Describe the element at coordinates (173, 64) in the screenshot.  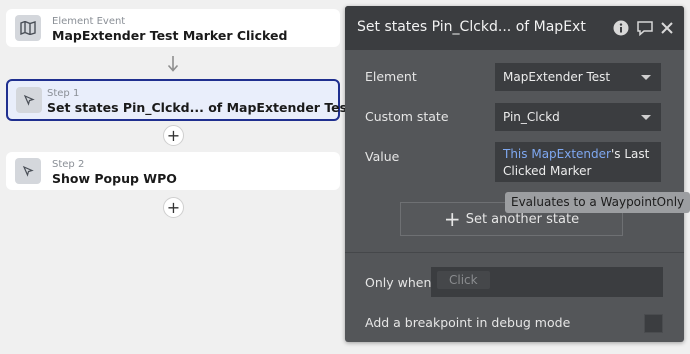
I see `arrow-down-icon` at that location.